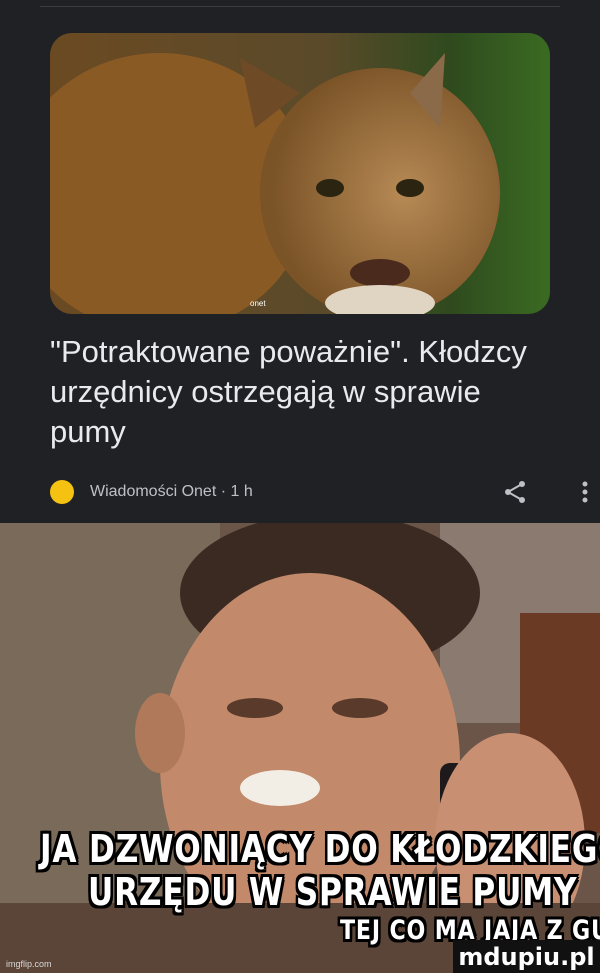 The width and height of the screenshot is (600, 973). I want to click on source-logo-icon, so click(62, 492).